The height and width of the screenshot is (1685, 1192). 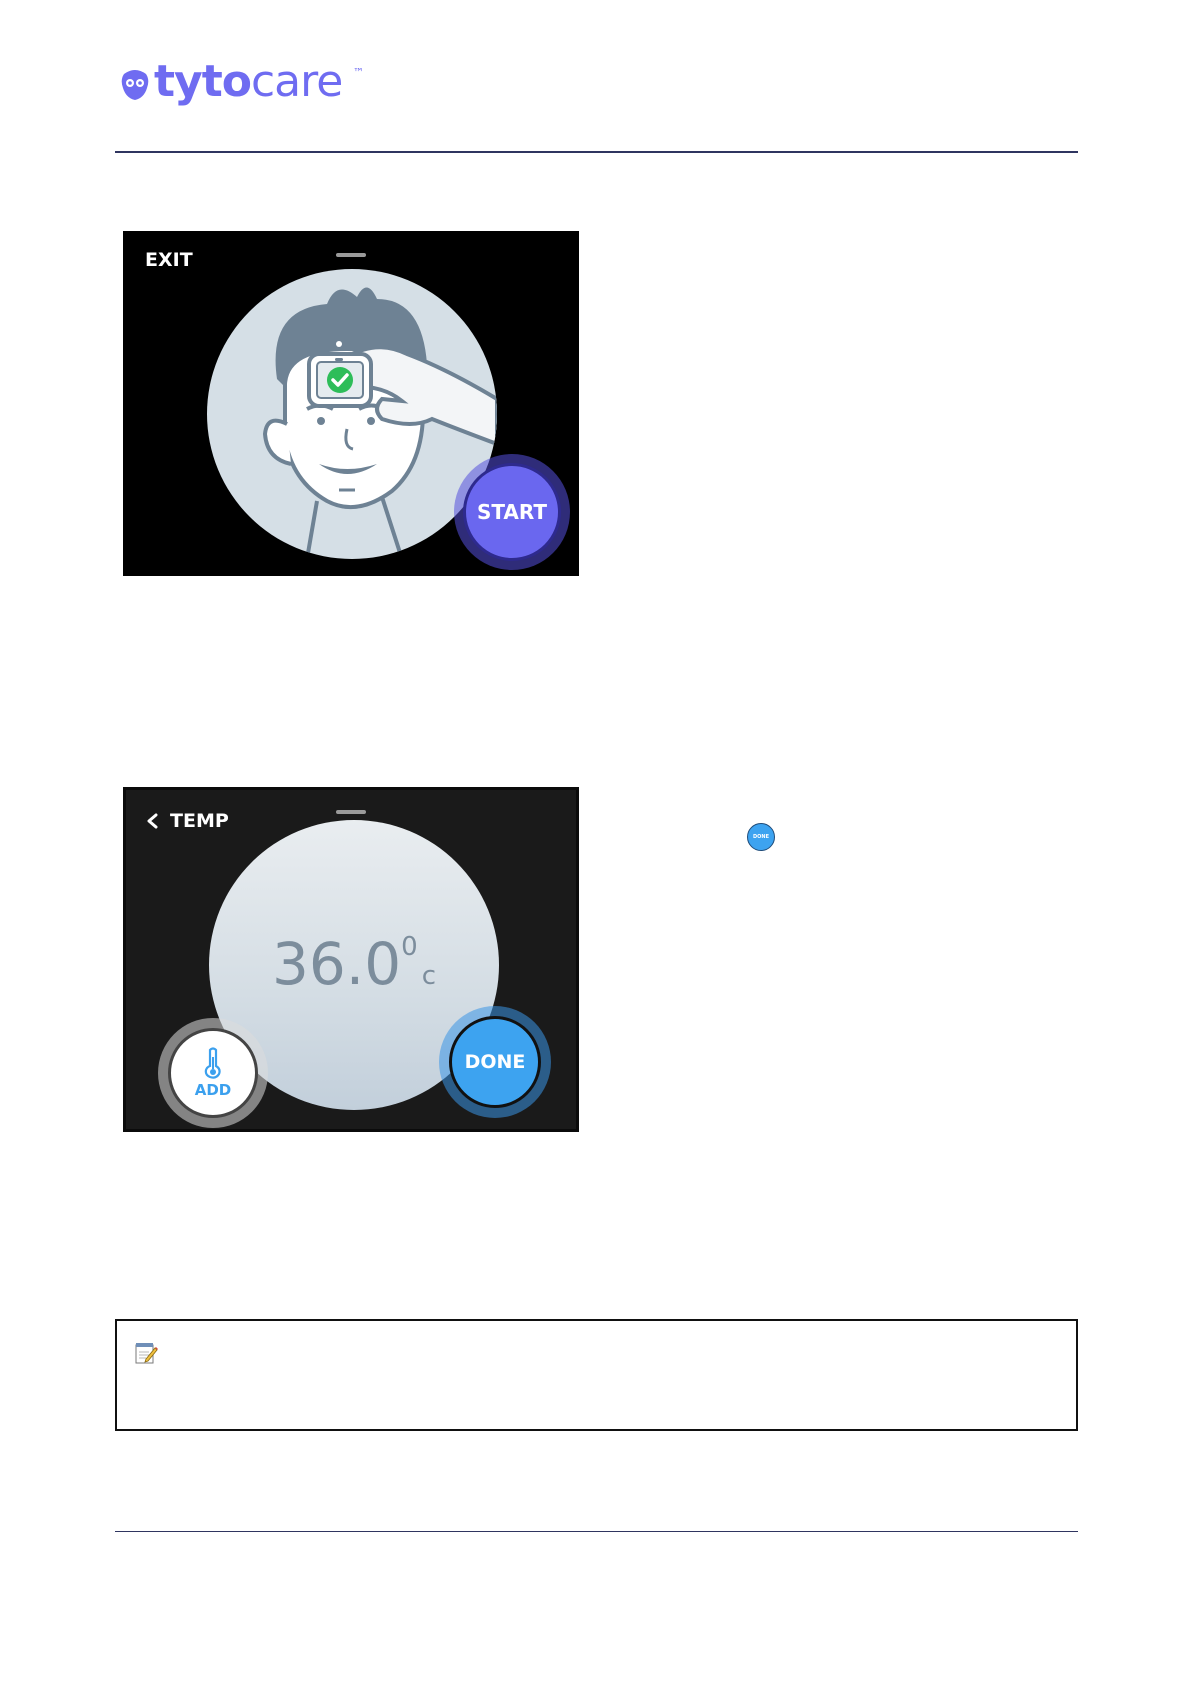 I want to click on tytocare-logo: tytocare ™, so click(x=250, y=85).